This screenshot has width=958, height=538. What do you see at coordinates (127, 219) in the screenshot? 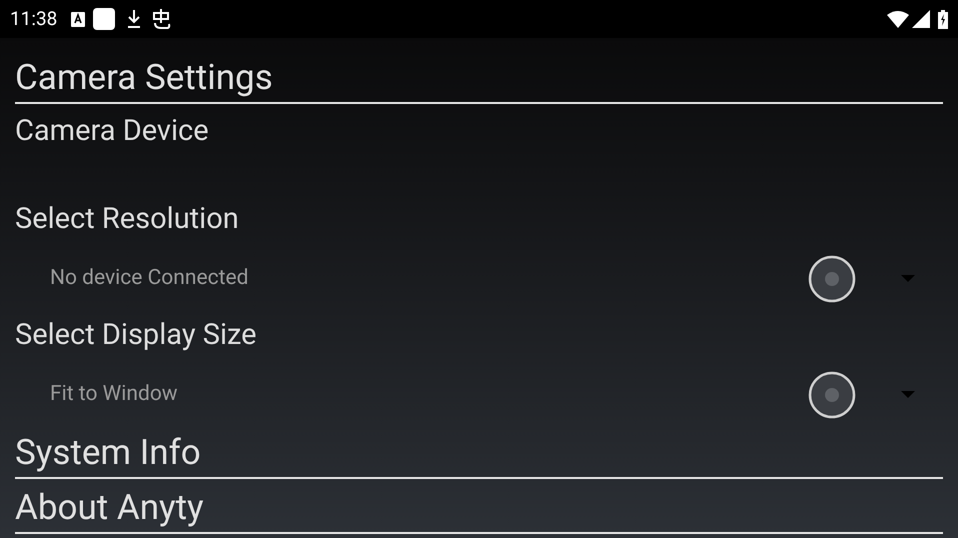
I see `setting-label: Select Resolution` at bounding box center [127, 219].